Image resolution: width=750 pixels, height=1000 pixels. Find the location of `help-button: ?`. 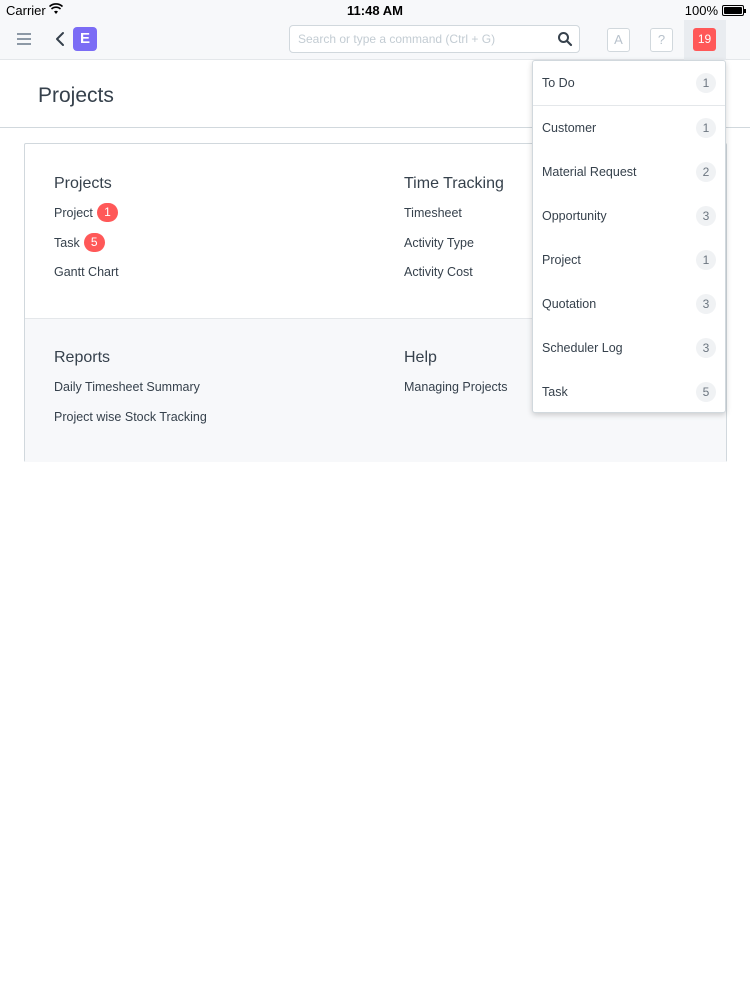

help-button: ? is located at coordinates (661, 40).